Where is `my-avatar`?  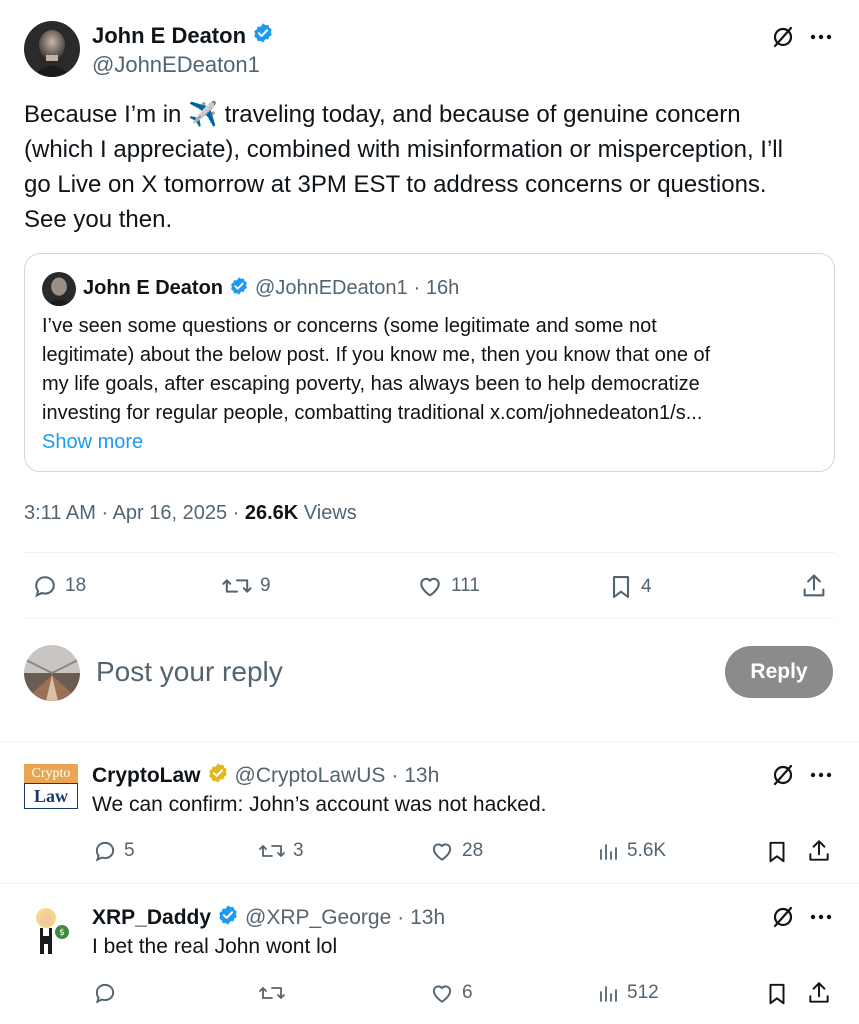
my-avatar is located at coordinates (52, 673).